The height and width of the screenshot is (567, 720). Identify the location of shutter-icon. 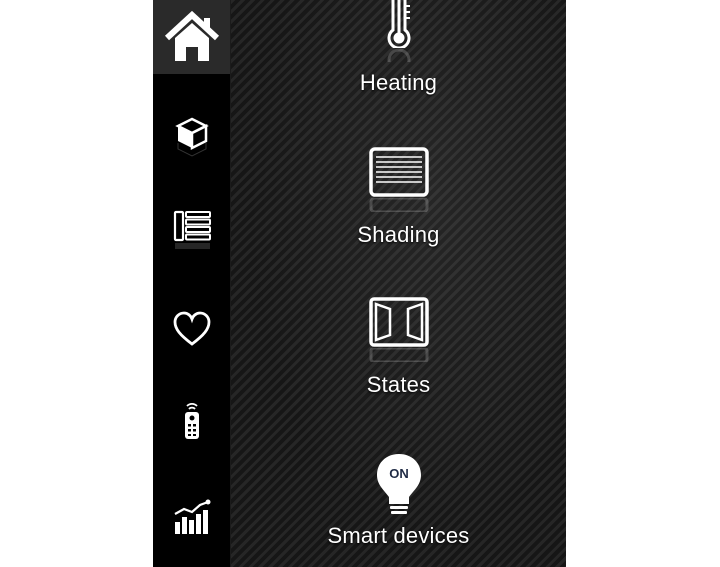
(398, 172).